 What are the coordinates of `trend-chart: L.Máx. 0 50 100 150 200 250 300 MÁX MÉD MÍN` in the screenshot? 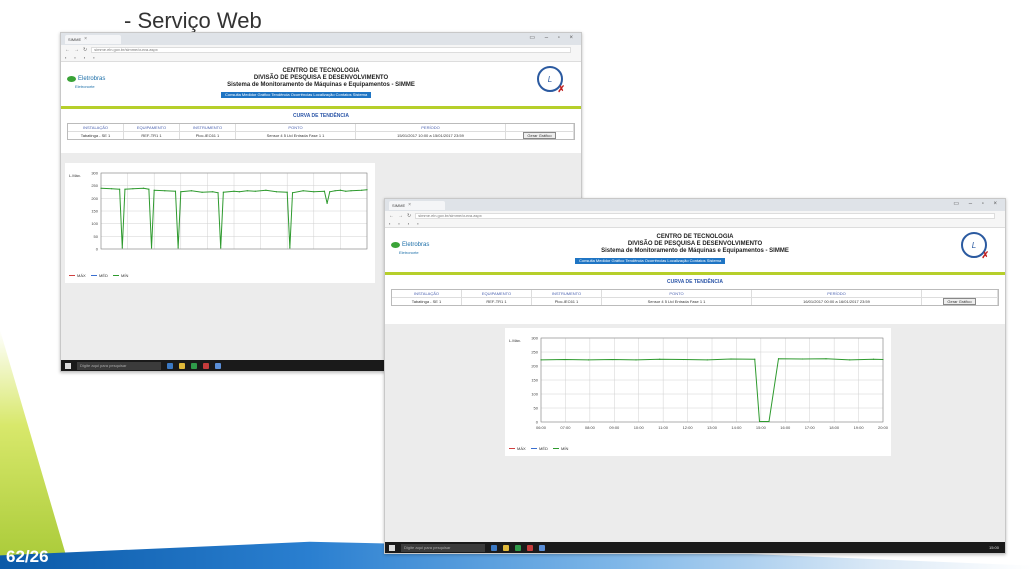 It's located at (218, 224).